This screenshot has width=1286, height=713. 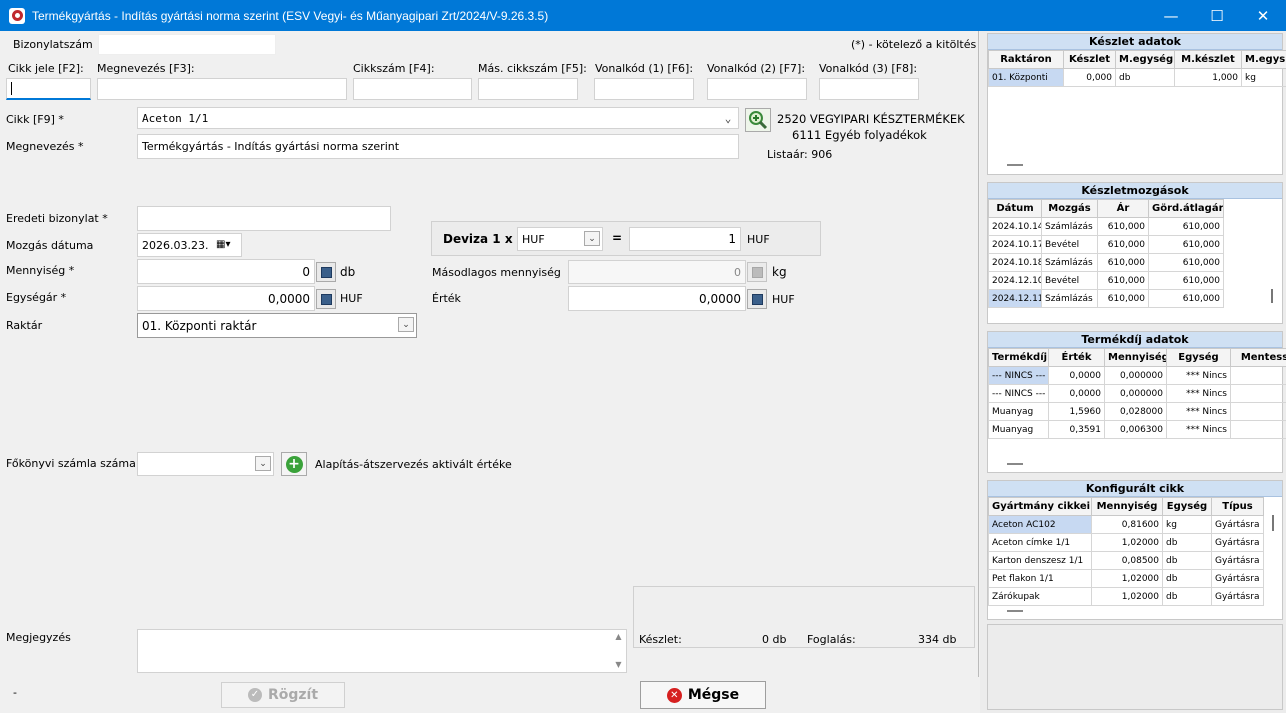 I want to click on table-cell: 610,000, so click(x=1123, y=298).